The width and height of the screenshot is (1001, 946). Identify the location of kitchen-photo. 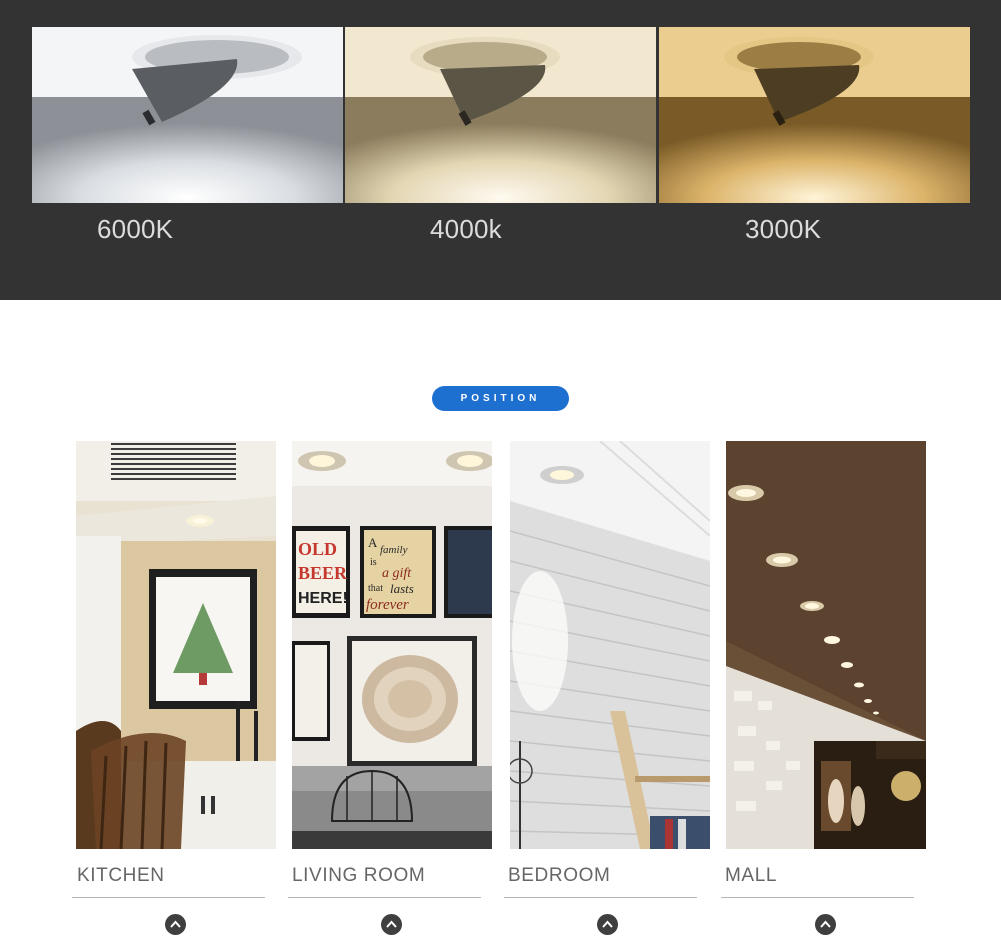
(176, 645).